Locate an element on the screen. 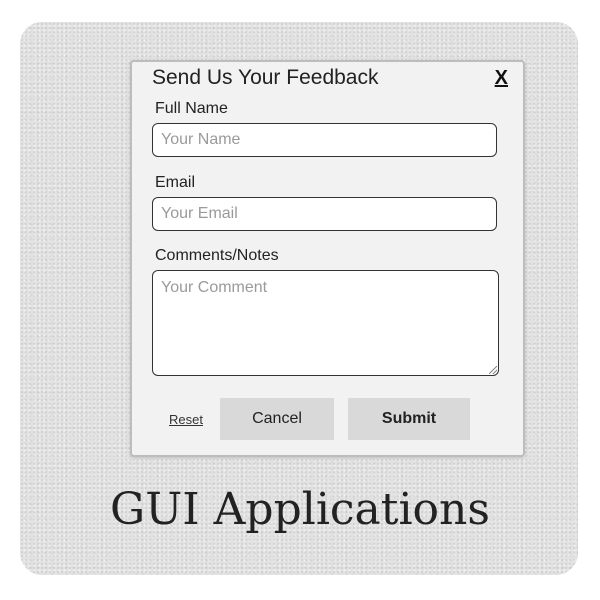  reset-link: Reset is located at coordinates (186, 419).